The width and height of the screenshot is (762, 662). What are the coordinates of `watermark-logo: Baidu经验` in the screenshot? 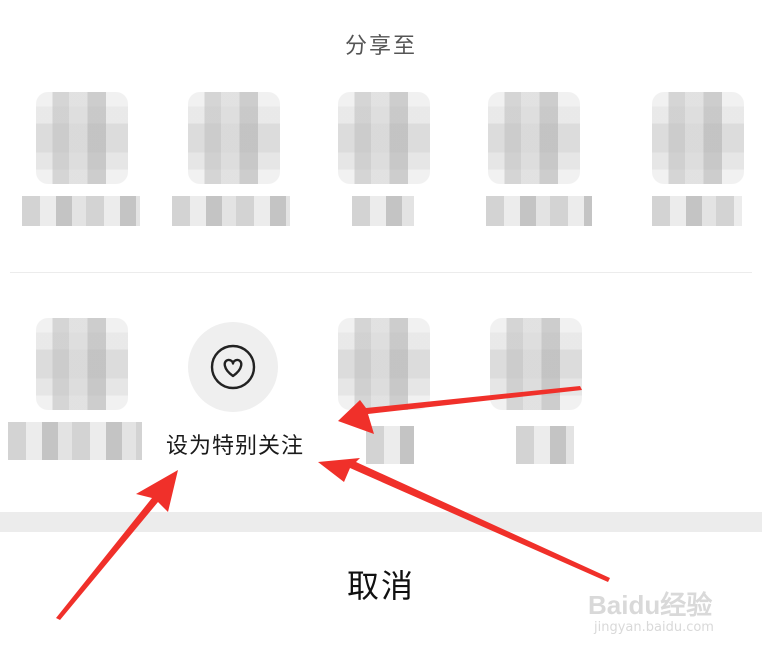 It's located at (650, 605).